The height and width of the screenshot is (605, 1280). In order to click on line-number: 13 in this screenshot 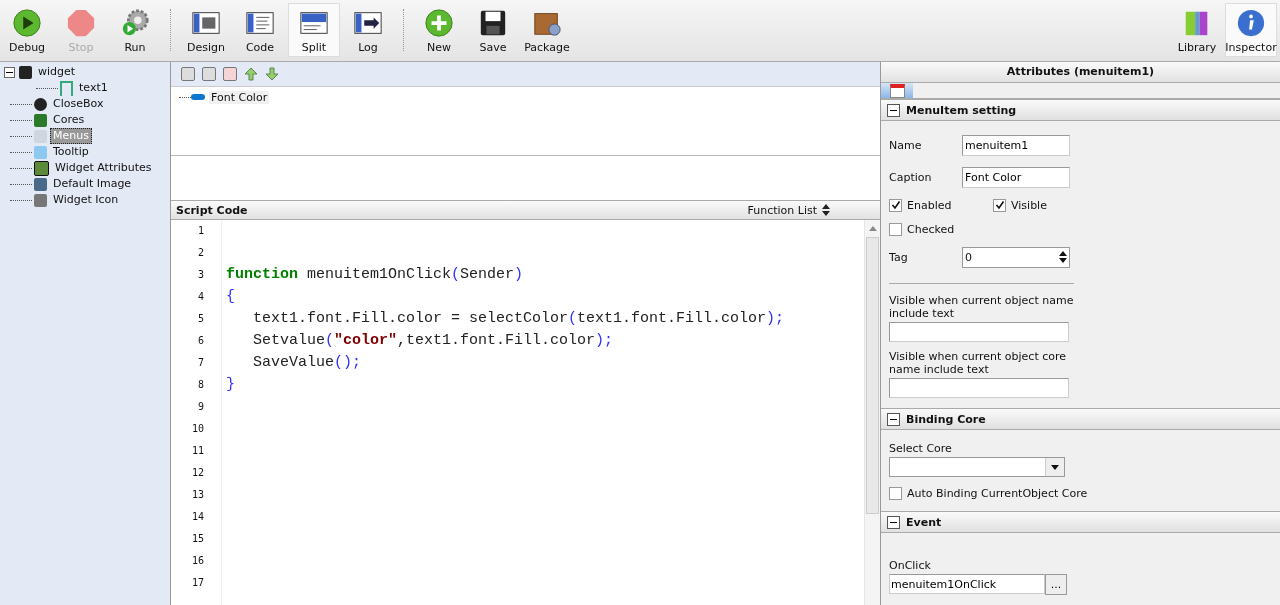, I will do `click(197, 495)`.